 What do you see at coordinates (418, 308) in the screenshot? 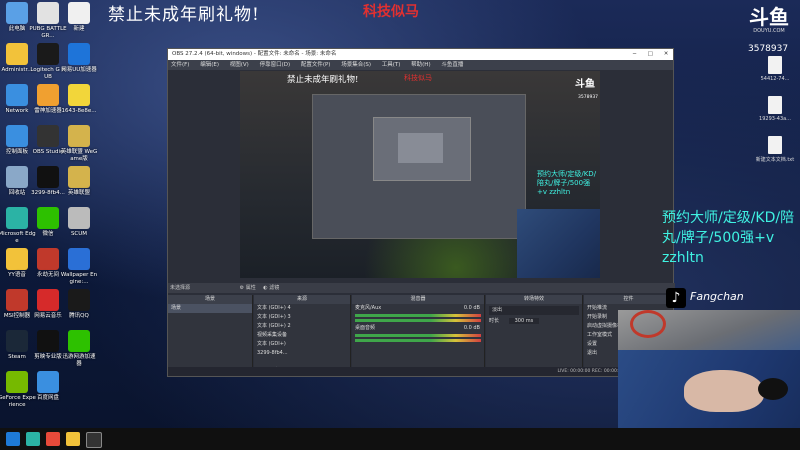
I see `mixer-track-name: 麦克风/Aux 0.0 dB` at bounding box center [418, 308].